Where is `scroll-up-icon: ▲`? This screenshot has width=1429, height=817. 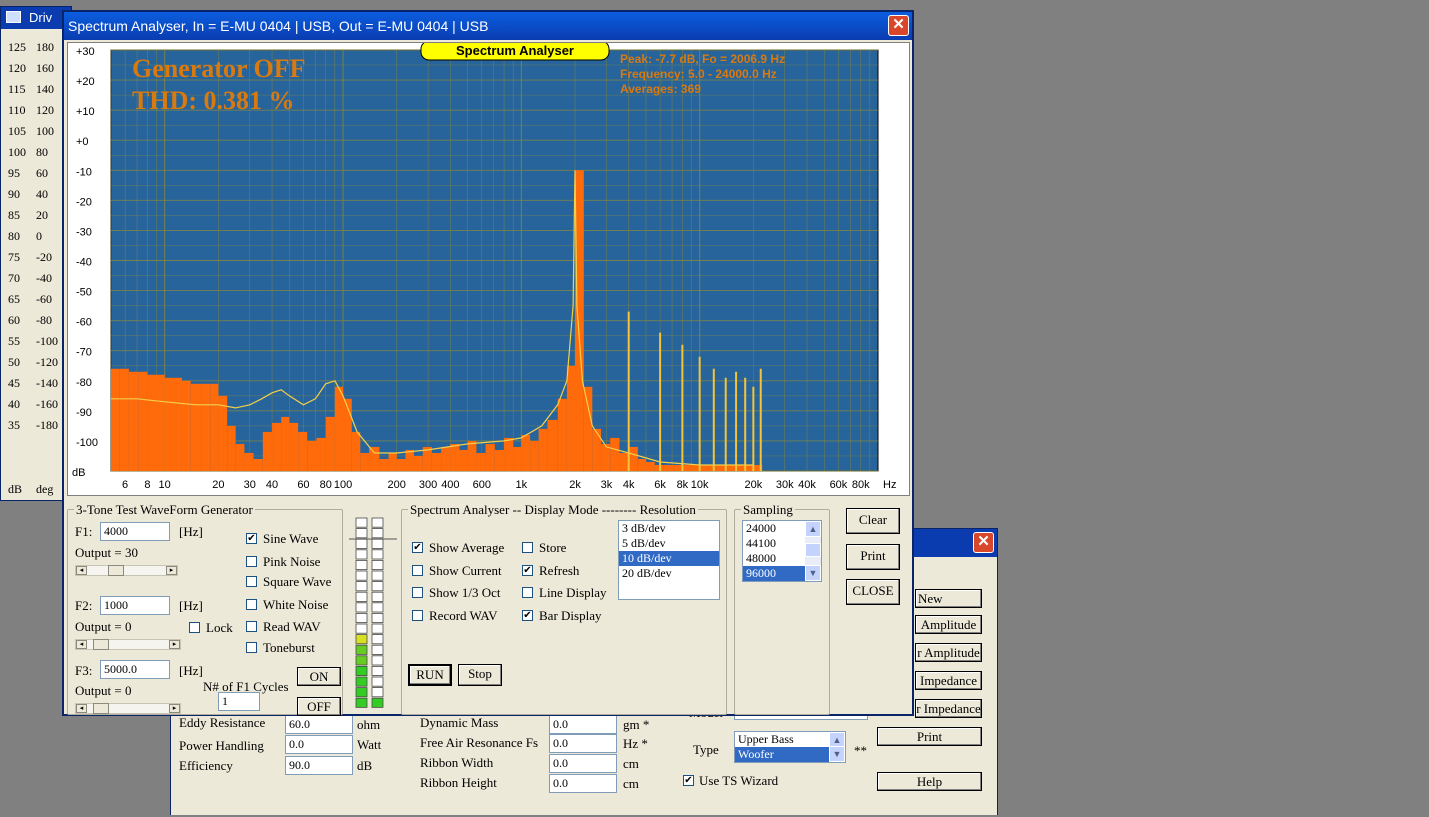 scroll-up-icon: ▲ is located at coordinates (813, 529).